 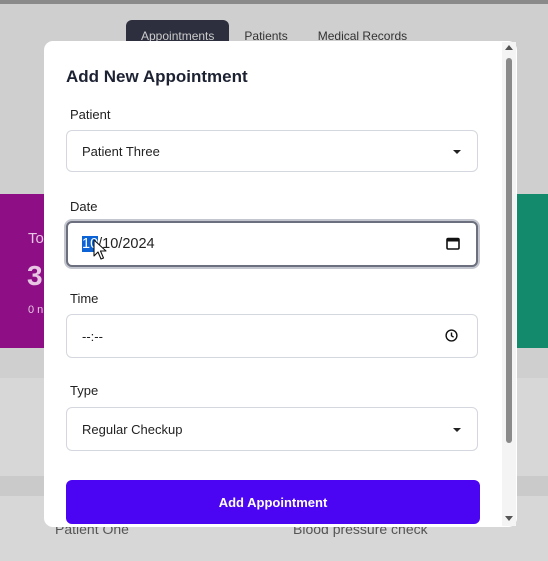 What do you see at coordinates (509, 47) in the screenshot?
I see `scroll-up-arrow-icon` at bounding box center [509, 47].